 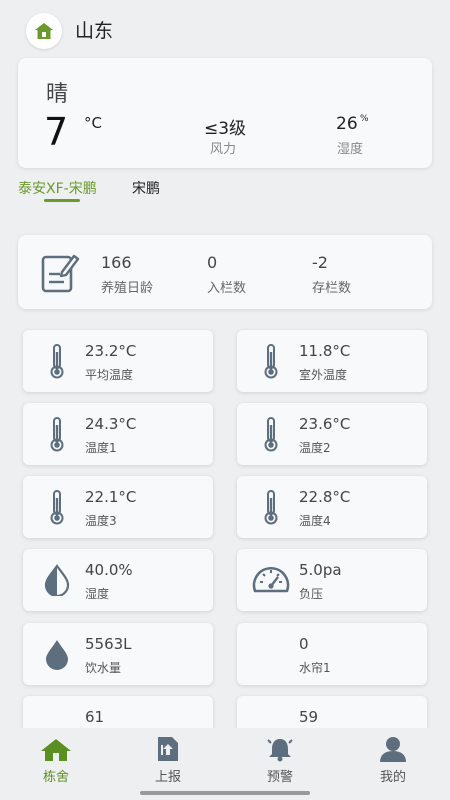 I want to click on tile-value: 22.1°C, so click(x=111, y=497).